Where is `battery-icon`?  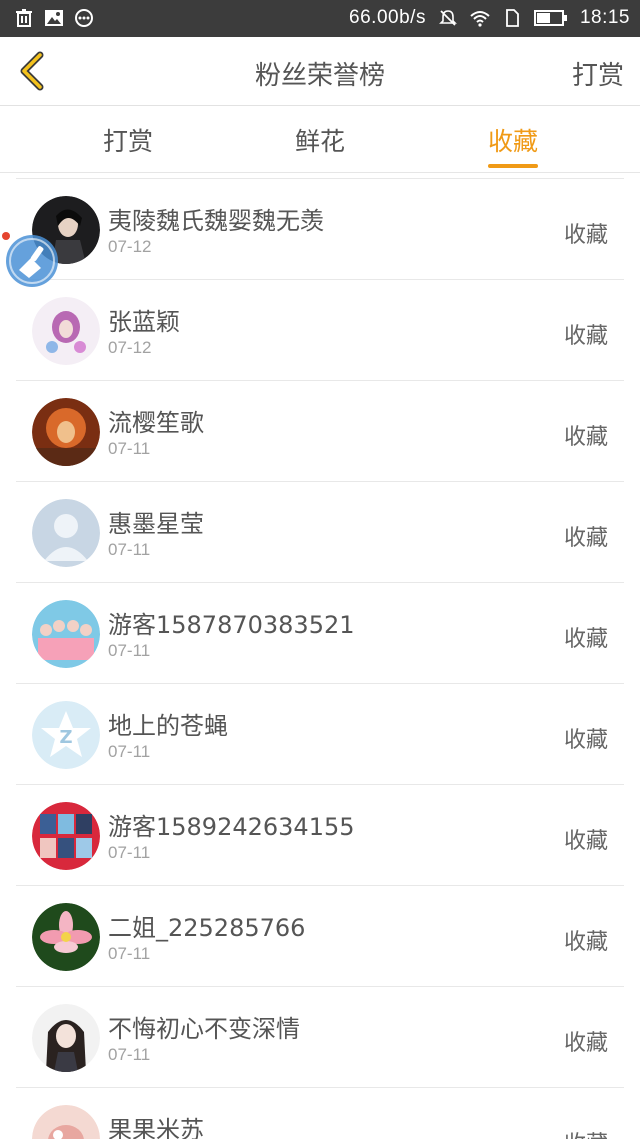
battery-icon is located at coordinates (550, 18).